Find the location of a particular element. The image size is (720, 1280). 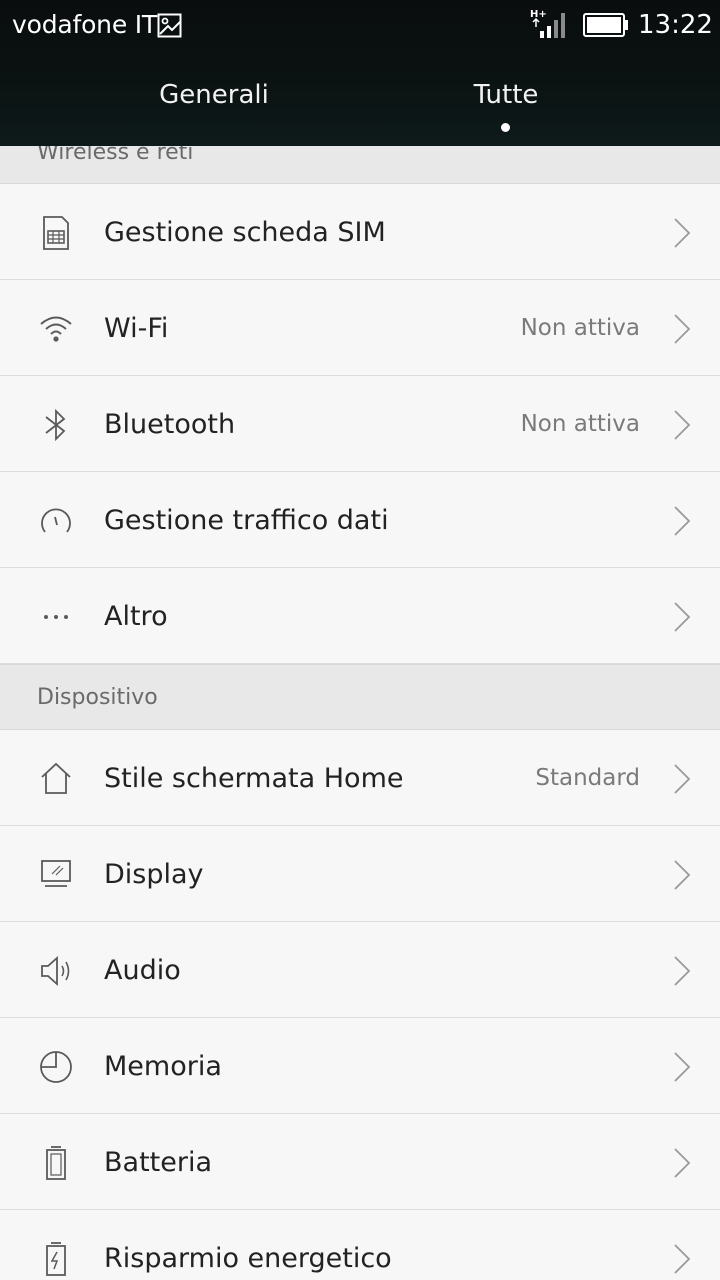

settings-item-display: Display is located at coordinates (360, 874).